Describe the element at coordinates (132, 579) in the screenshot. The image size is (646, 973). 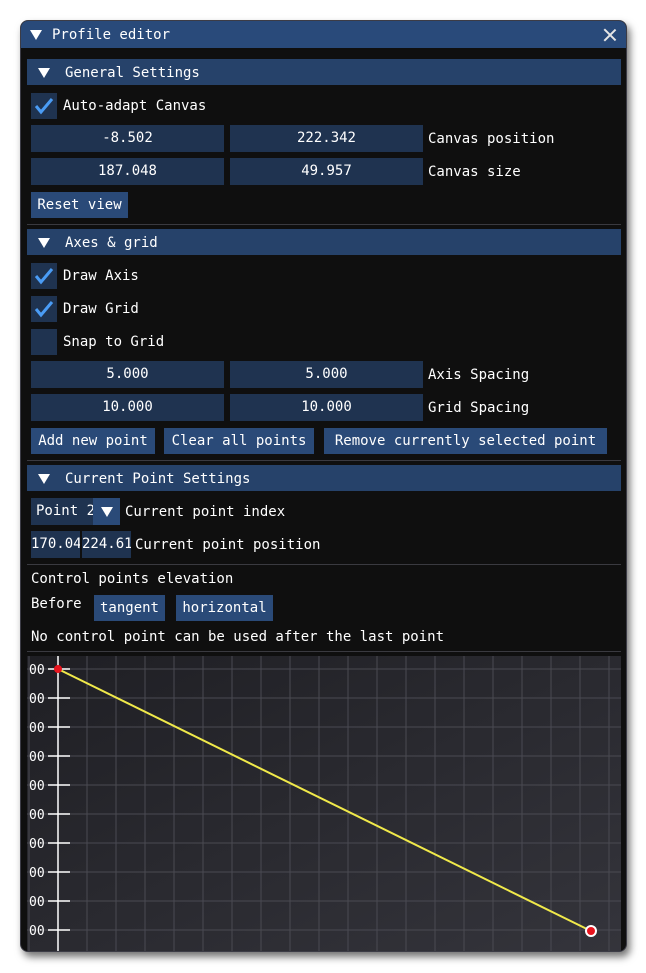
I see `control-points-elevation-label: Control points elevation` at that location.